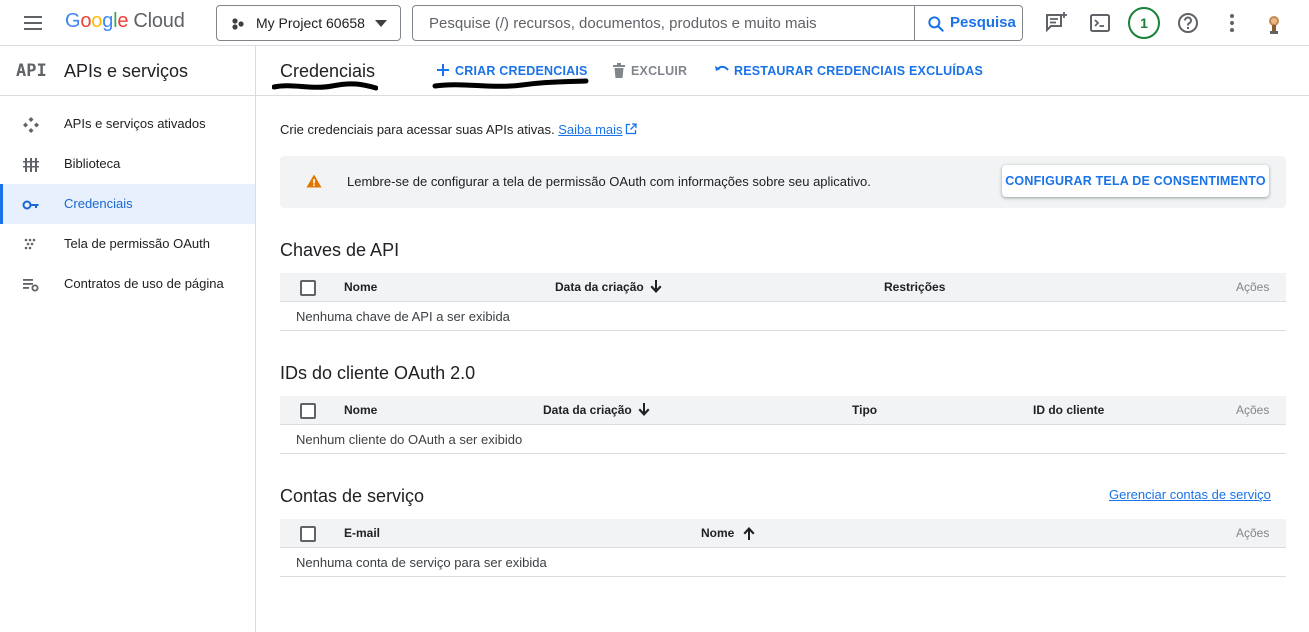 The width and height of the screenshot is (1309, 632). Describe the element at coordinates (590, 129) in the screenshot. I see `learn-more-link: Saiba mais` at that location.